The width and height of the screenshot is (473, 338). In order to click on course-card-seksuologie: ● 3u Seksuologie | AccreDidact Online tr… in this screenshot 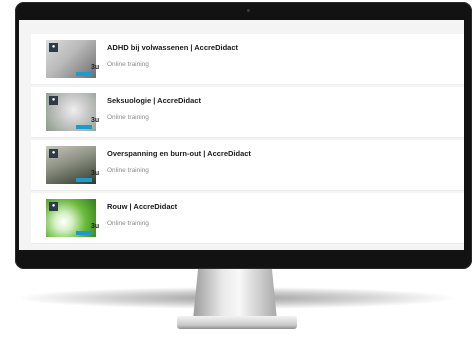, I will do `click(247, 112)`.